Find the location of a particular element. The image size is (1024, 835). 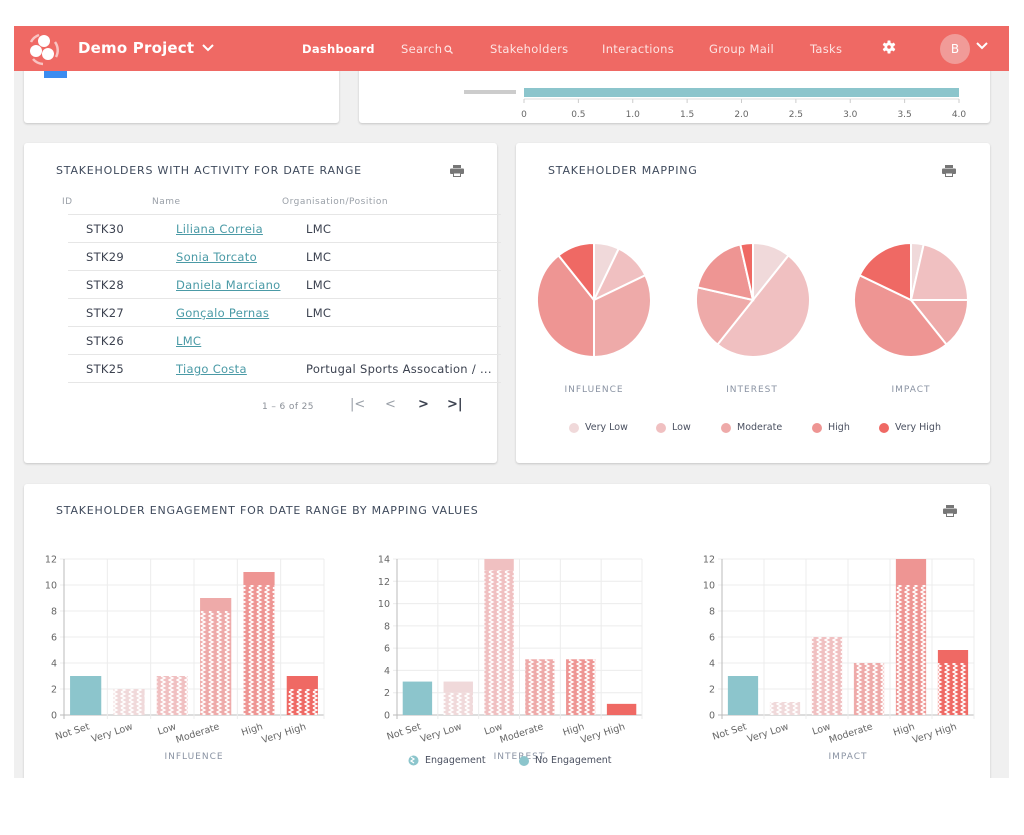

stakeholder-name-link: Gonçalo Pernas is located at coordinates (222, 313).